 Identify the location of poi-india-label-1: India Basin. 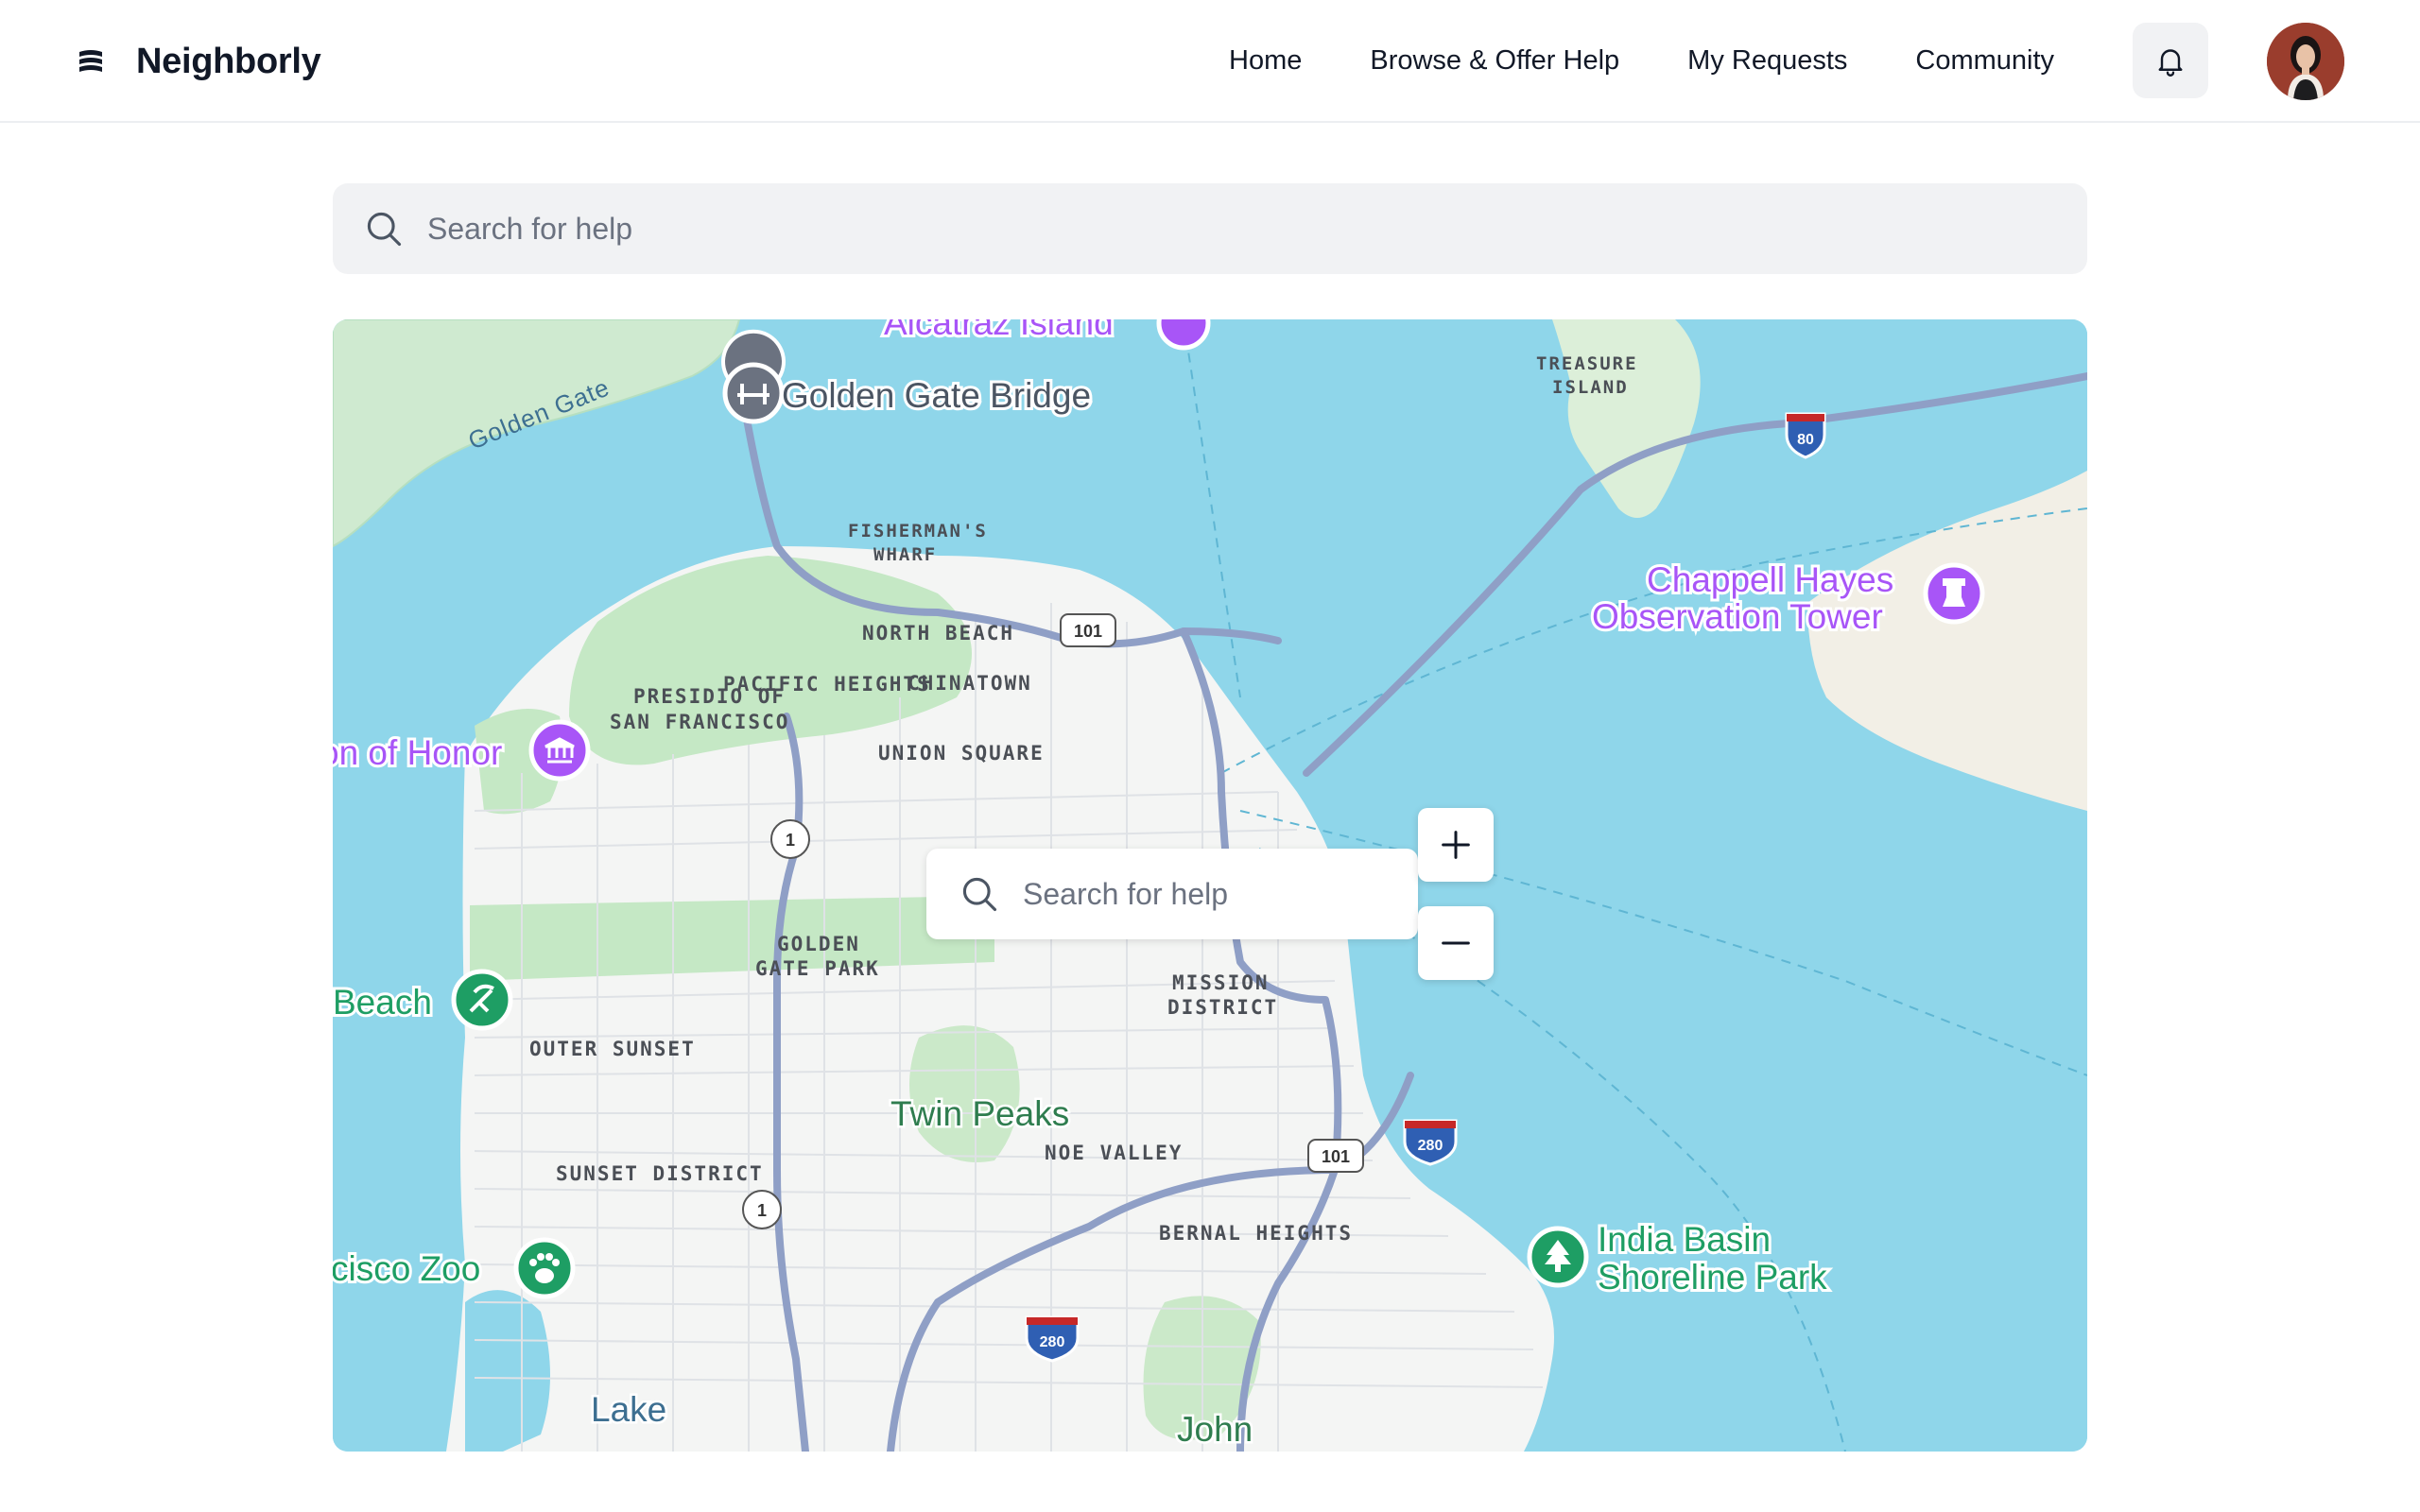
(1684, 1239).